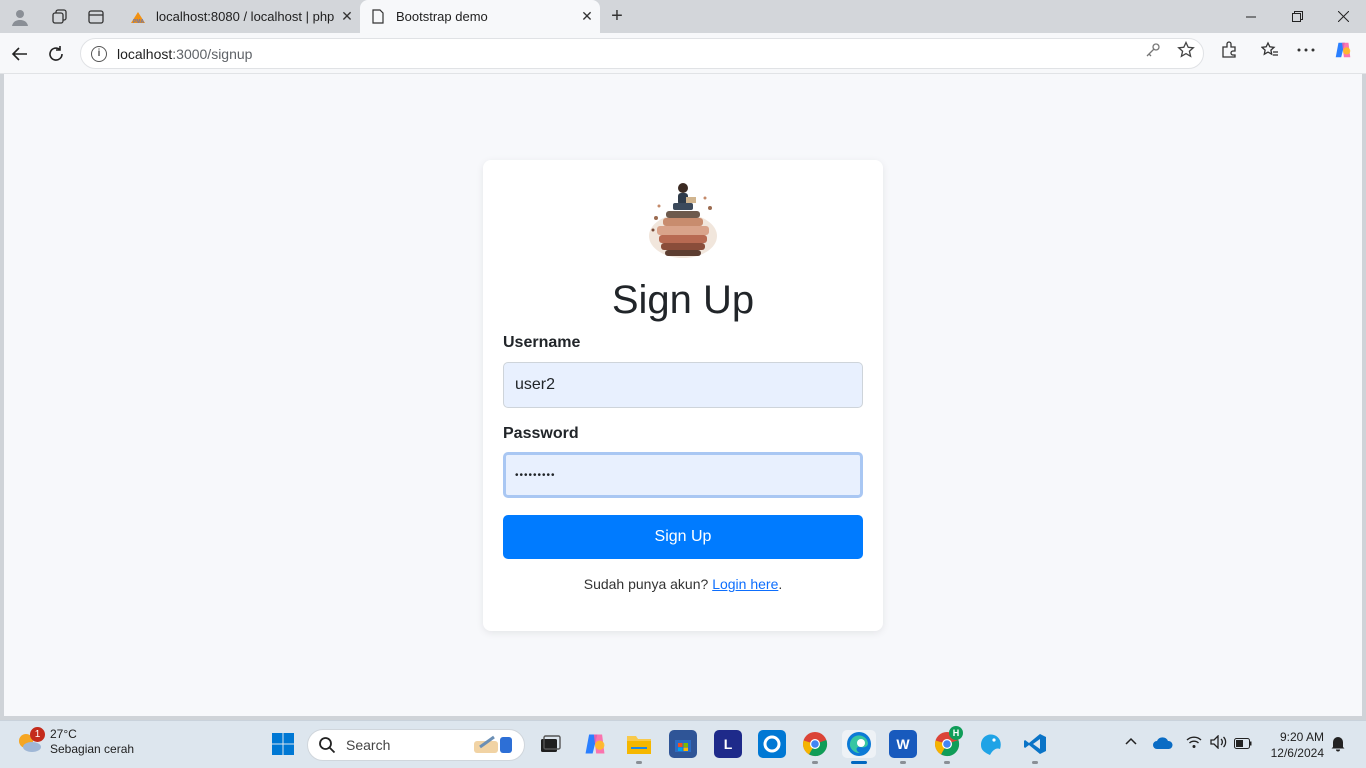  Describe the element at coordinates (1219, 743) in the screenshot. I see `volume-icon` at that location.